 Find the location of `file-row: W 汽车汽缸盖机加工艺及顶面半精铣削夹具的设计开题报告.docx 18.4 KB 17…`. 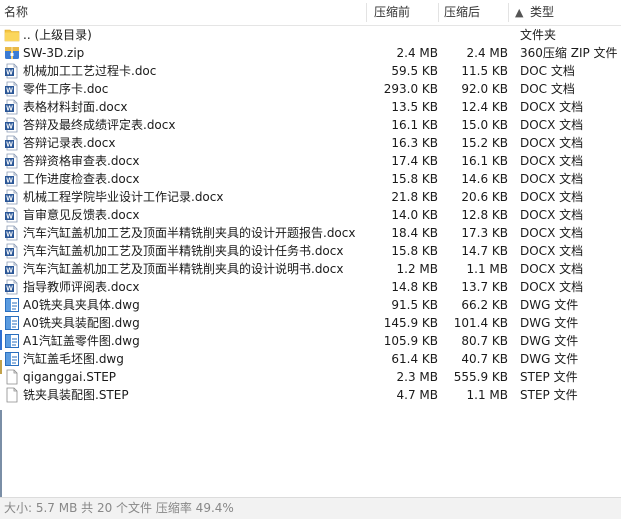

file-row: W 汽车汽缸盖机加工艺及顶面半精铣削夹具的设计开题报告.docx 18.4 KB 17… is located at coordinates (310, 233).